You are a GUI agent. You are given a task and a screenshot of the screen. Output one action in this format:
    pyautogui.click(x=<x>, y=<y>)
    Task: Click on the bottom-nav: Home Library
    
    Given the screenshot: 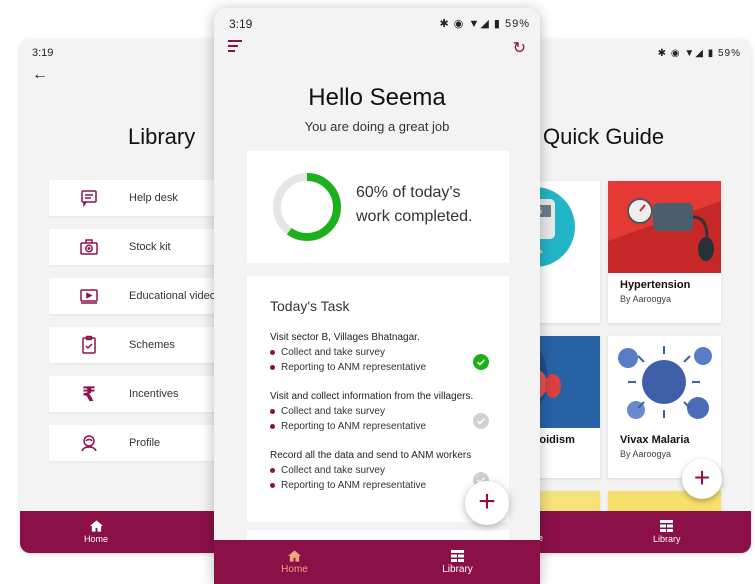 What is the action you would take?
    pyautogui.click(x=377, y=562)
    